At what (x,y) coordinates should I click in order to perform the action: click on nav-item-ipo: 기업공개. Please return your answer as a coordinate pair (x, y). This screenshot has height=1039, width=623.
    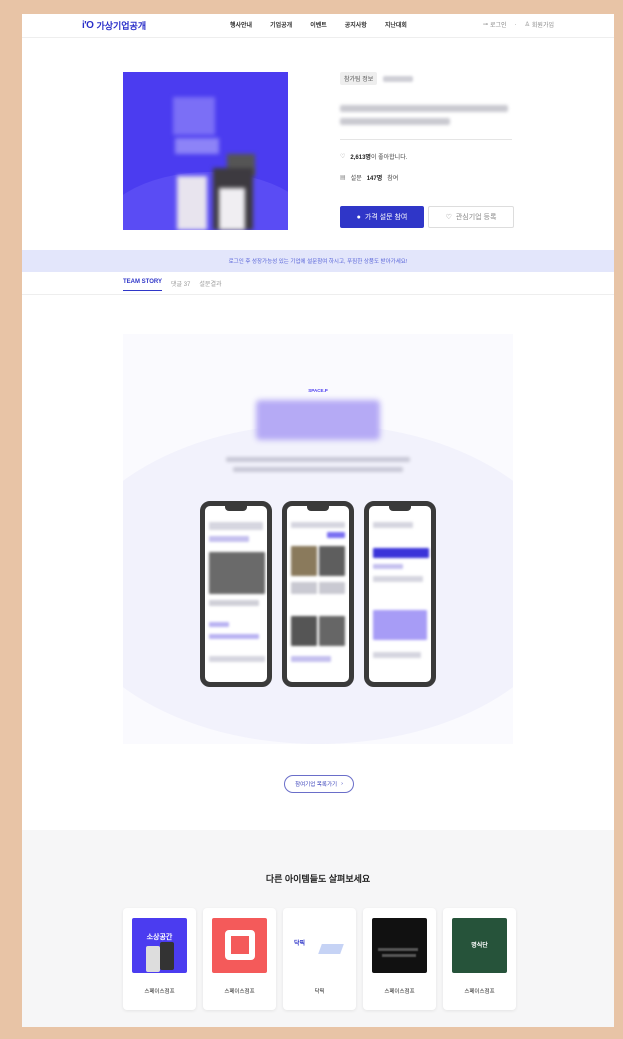
    Looking at the image, I should click on (281, 24).